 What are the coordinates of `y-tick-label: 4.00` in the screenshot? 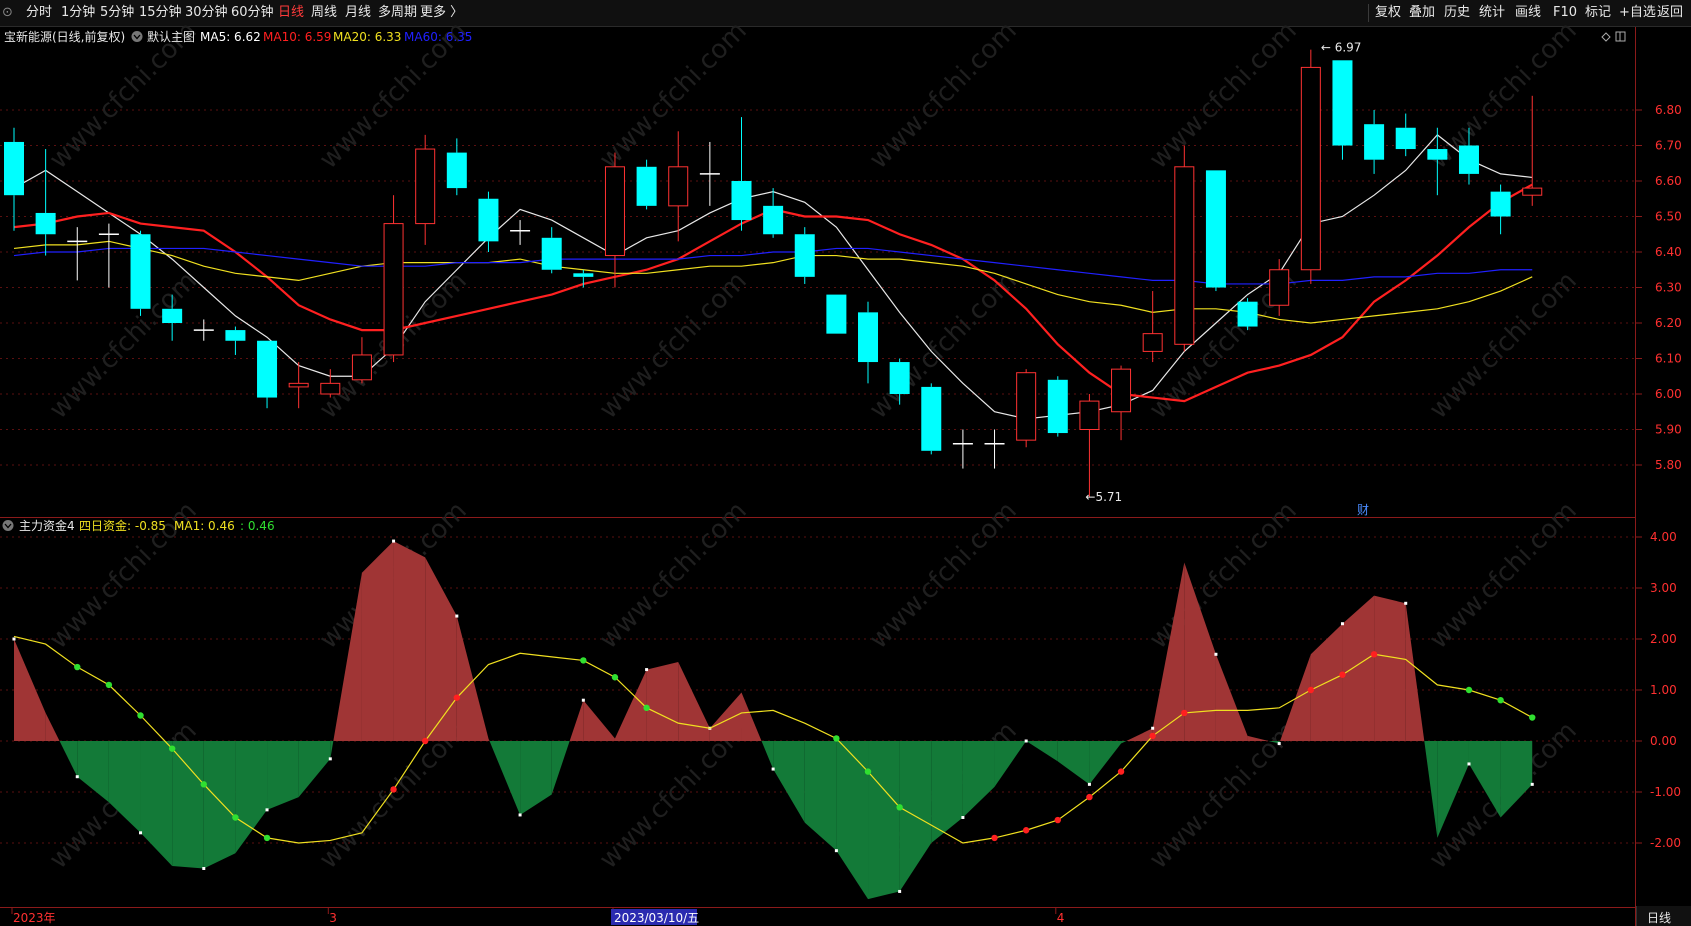 It's located at (1663, 537).